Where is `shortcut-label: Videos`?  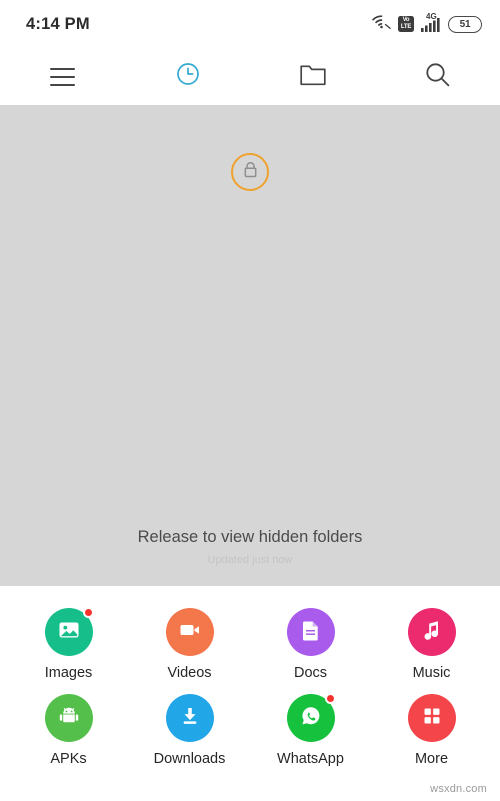 shortcut-label: Videos is located at coordinates (189, 673).